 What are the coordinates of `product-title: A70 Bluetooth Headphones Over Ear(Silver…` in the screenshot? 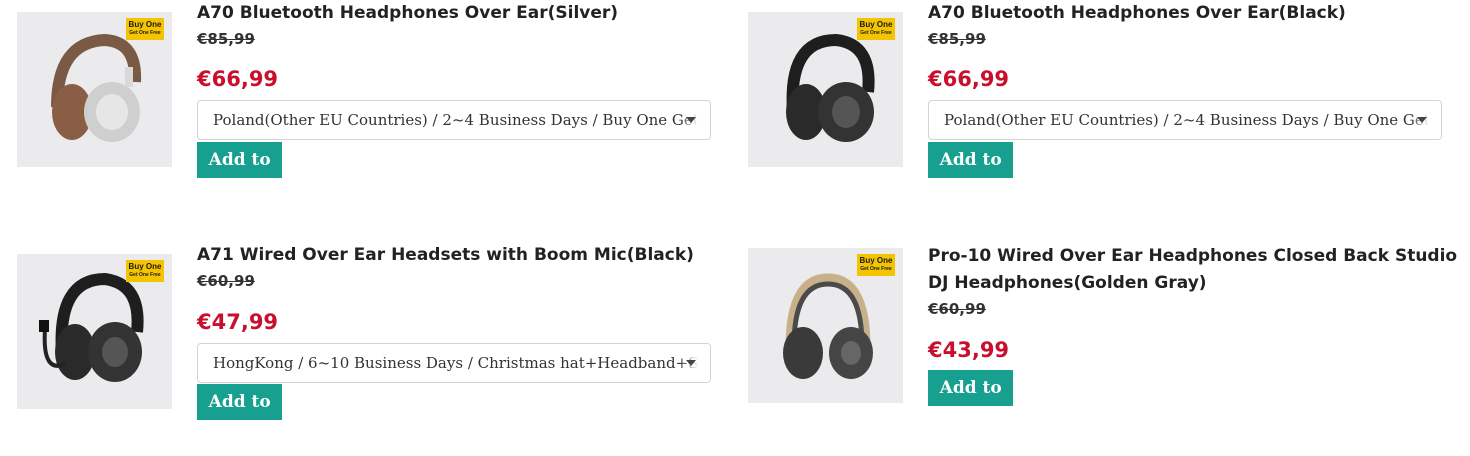 It's located at (407, 13).